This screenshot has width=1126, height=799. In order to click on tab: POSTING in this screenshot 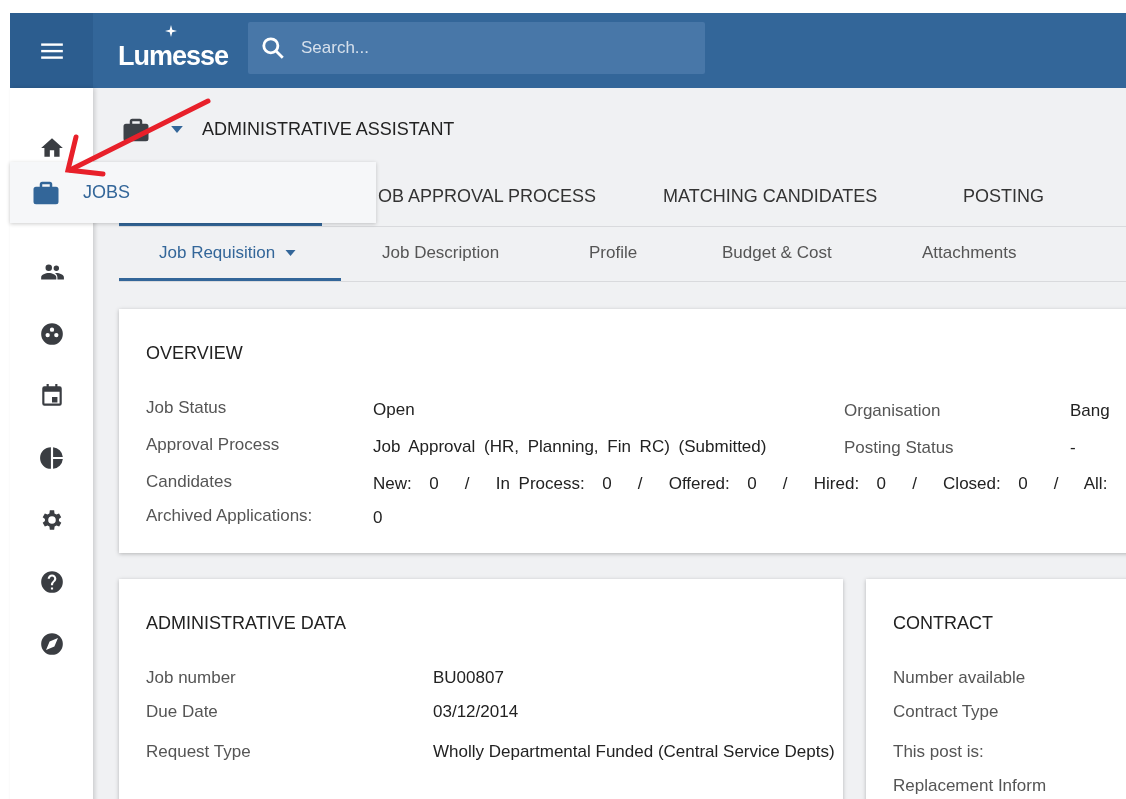, I will do `click(1044, 198)`.